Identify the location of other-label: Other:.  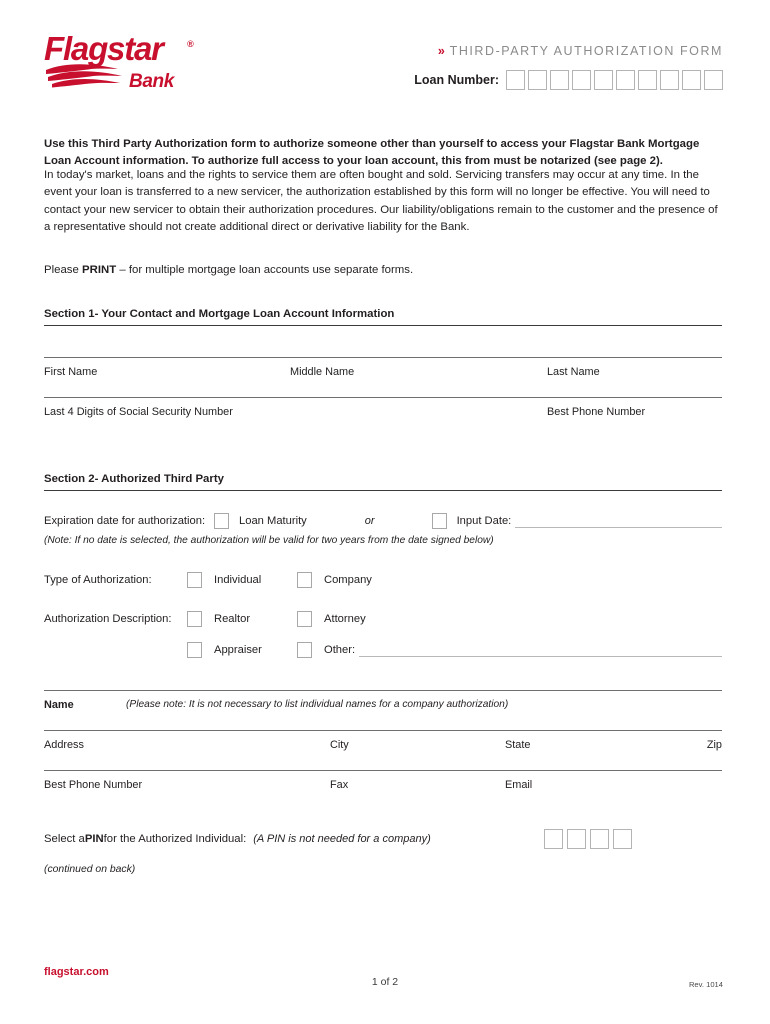
(340, 650).